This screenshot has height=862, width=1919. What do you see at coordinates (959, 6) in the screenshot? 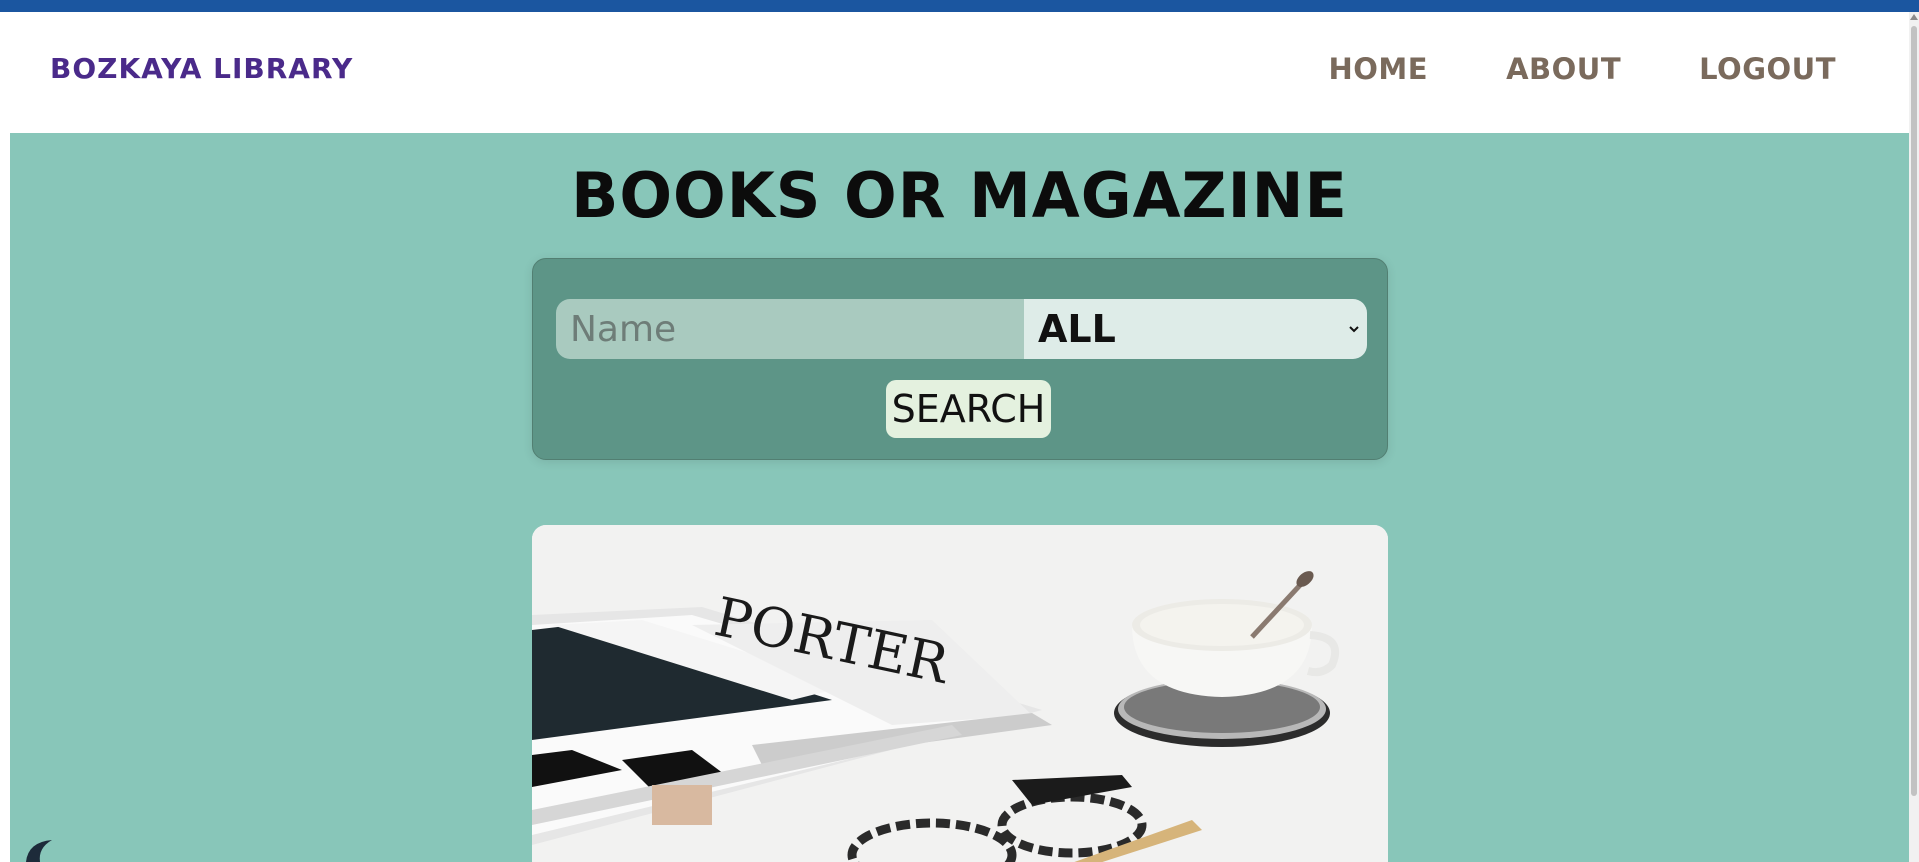
I see `top-accent-bar` at bounding box center [959, 6].